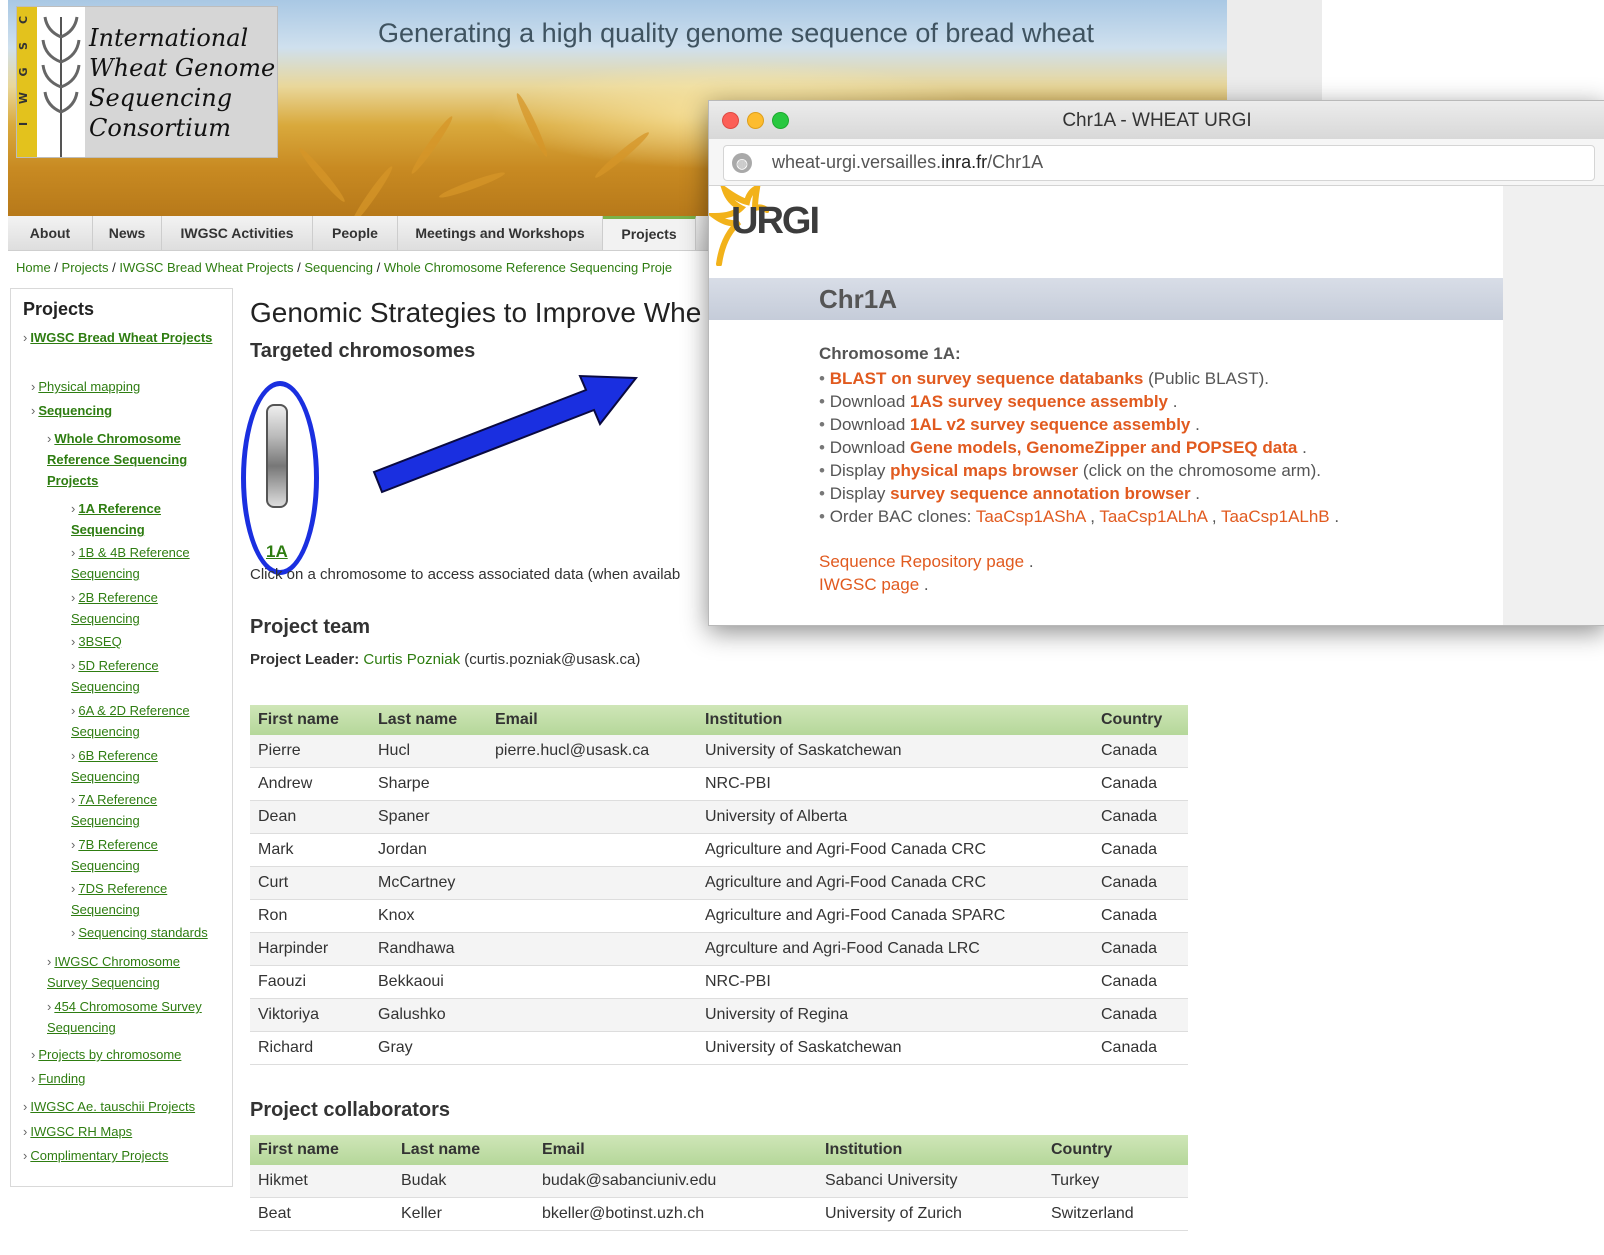 This screenshot has width=1604, height=1255. What do you see at coordinates (1199, 470) in the screenshot?
I see `list-text: (click on the chromosome arm).` at bounding box center [1199, 470].